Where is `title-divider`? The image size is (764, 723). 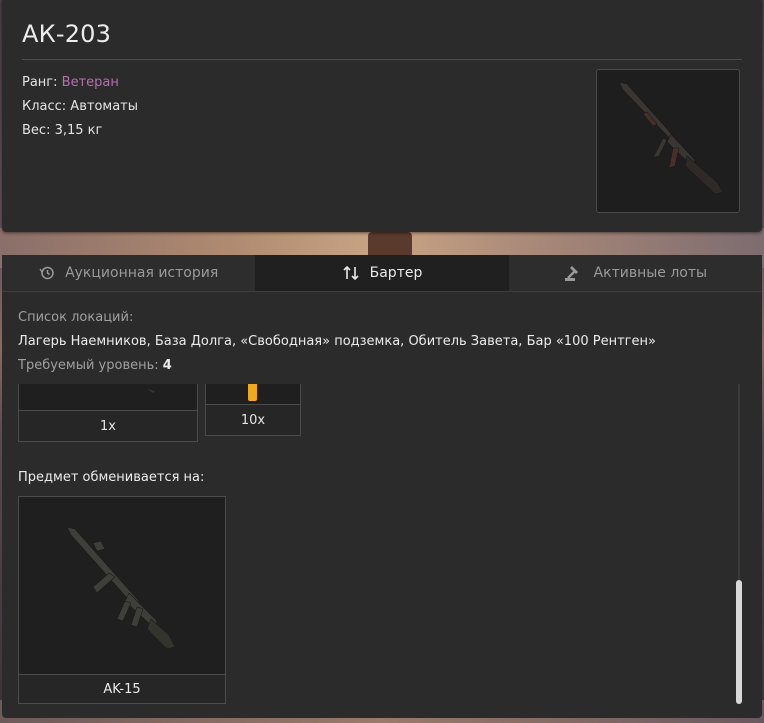 title-divider is located at coordinates (382, 59).